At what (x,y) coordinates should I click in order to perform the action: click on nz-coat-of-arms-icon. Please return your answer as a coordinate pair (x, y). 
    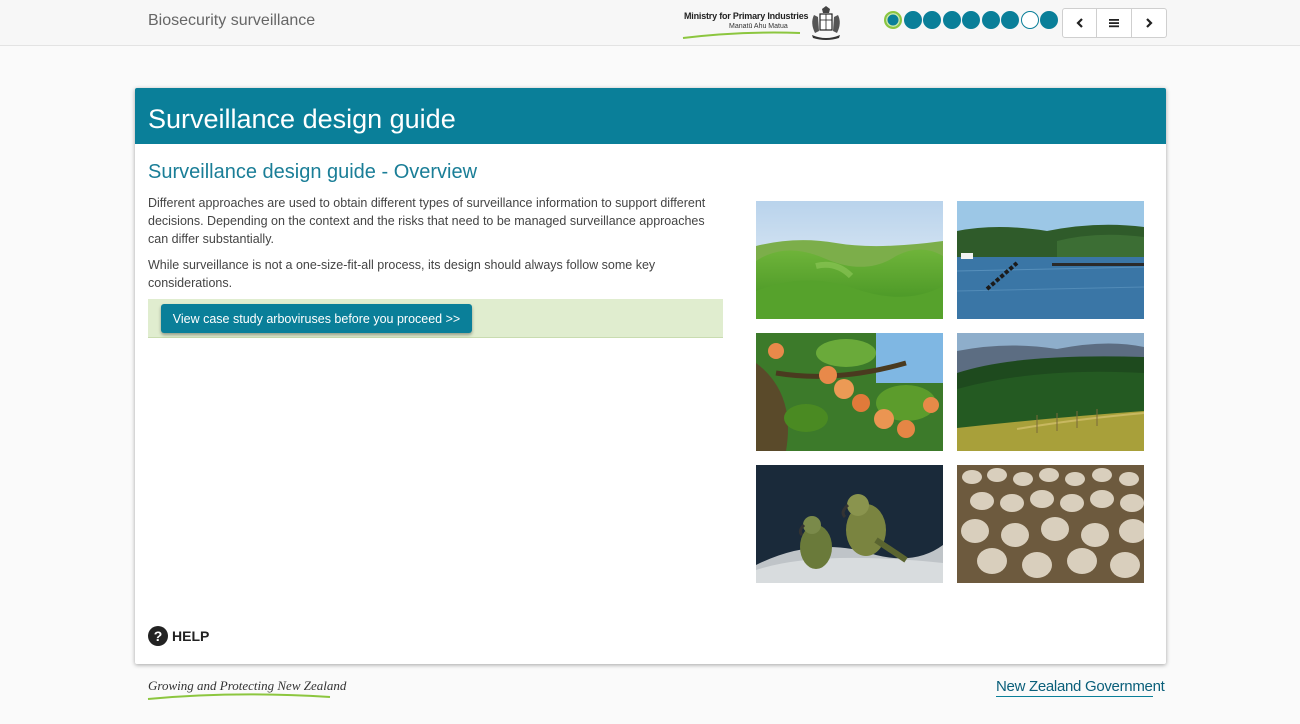
    Looking at the image, I should click on (826, 23).